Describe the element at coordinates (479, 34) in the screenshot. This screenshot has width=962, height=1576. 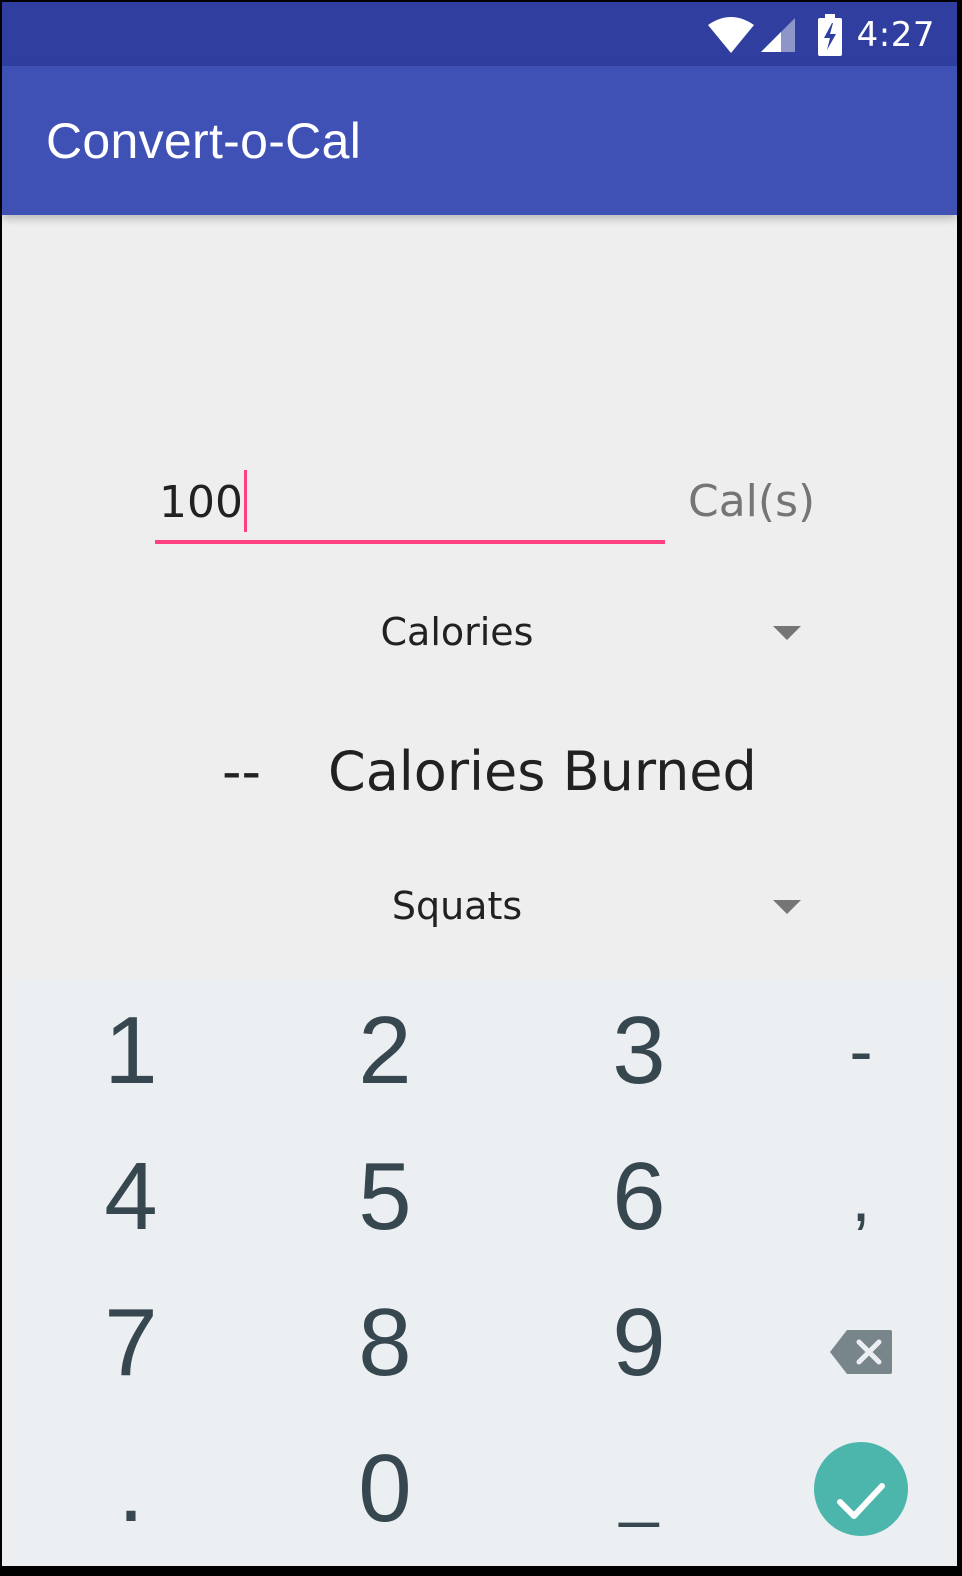
I see `status-bar: 4:27` at that location.